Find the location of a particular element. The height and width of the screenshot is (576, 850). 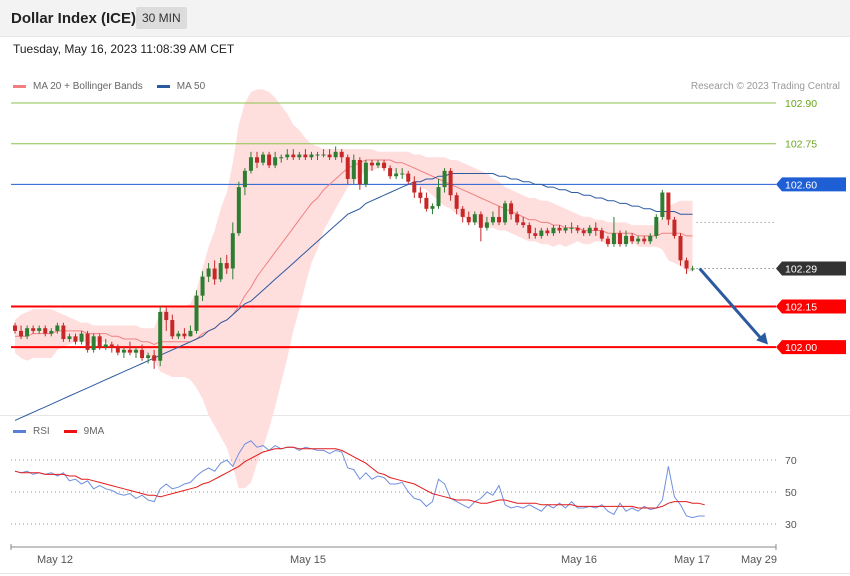

level-label-102.90: 102.90 is located at coordinates (801, 104).